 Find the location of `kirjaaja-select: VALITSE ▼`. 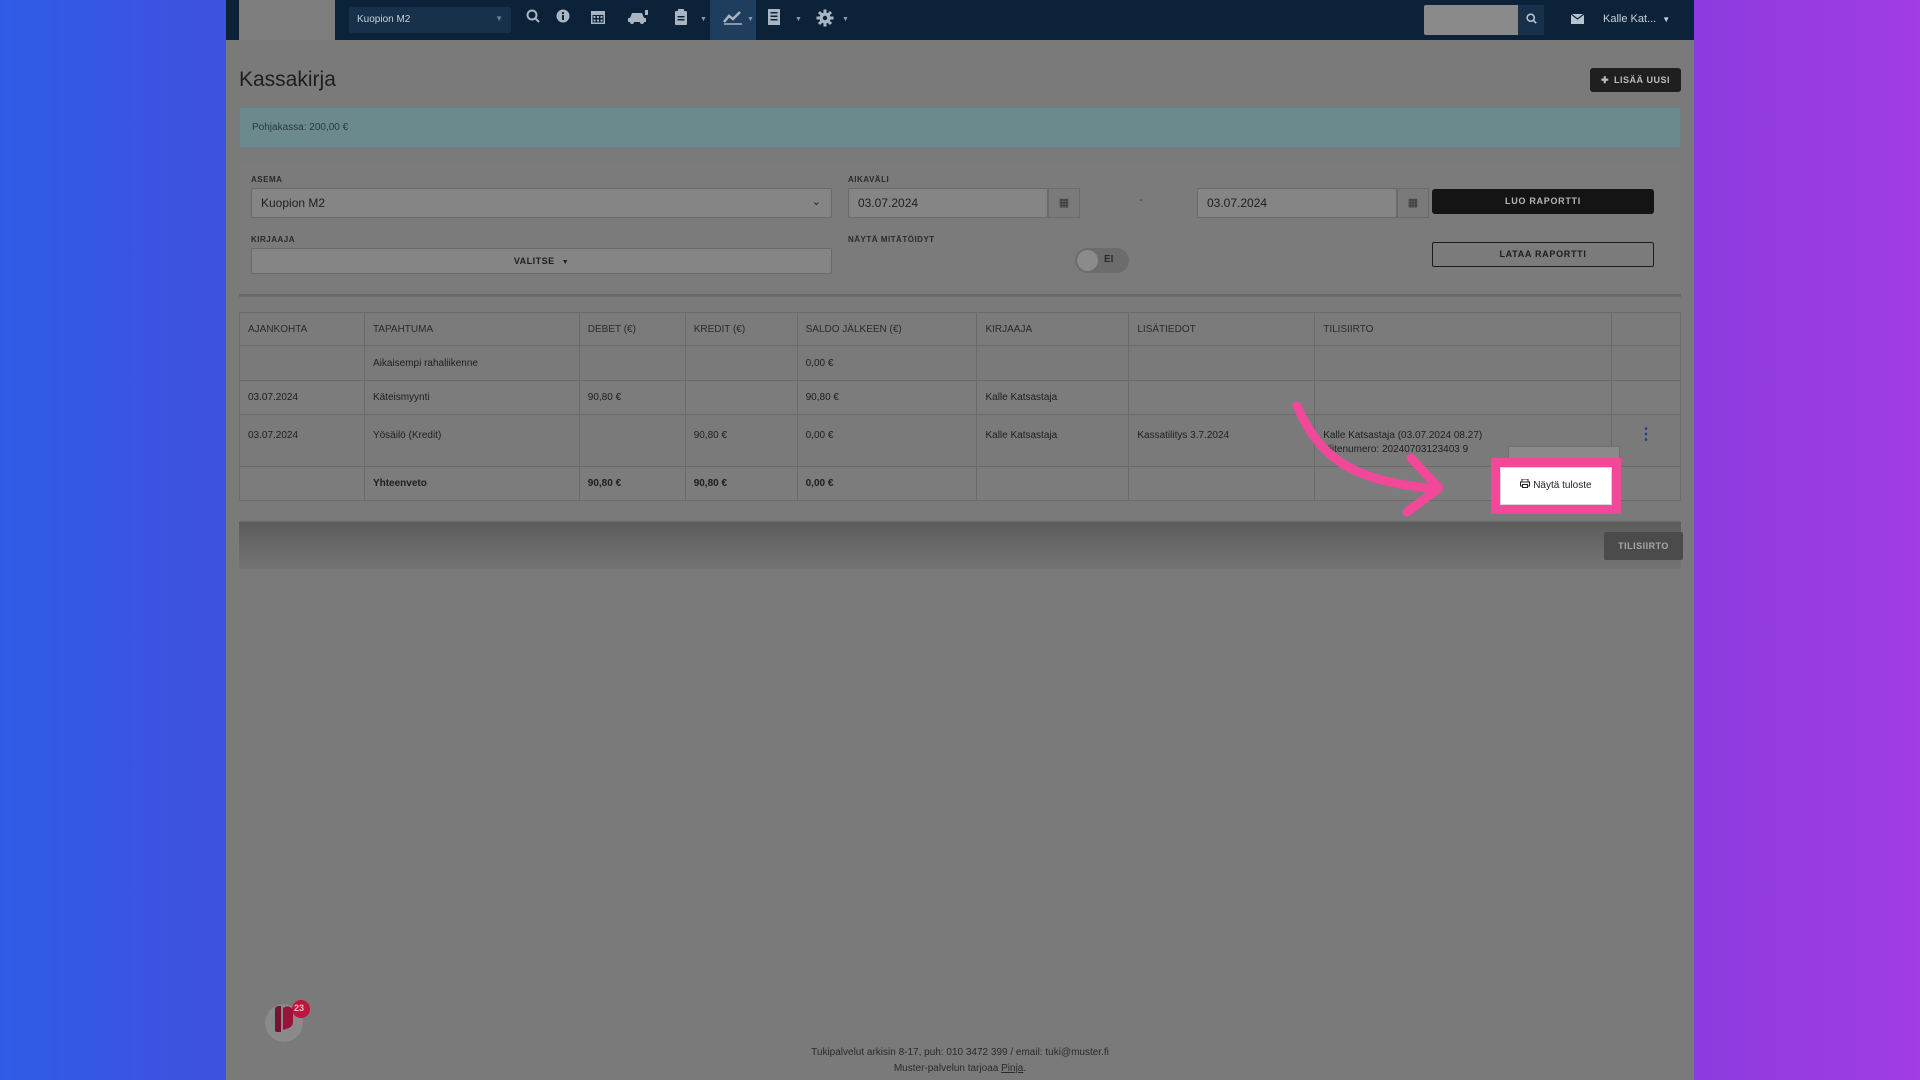

kirjaaja-select: VALITSE ▼ is located at coordinates (541, 261).